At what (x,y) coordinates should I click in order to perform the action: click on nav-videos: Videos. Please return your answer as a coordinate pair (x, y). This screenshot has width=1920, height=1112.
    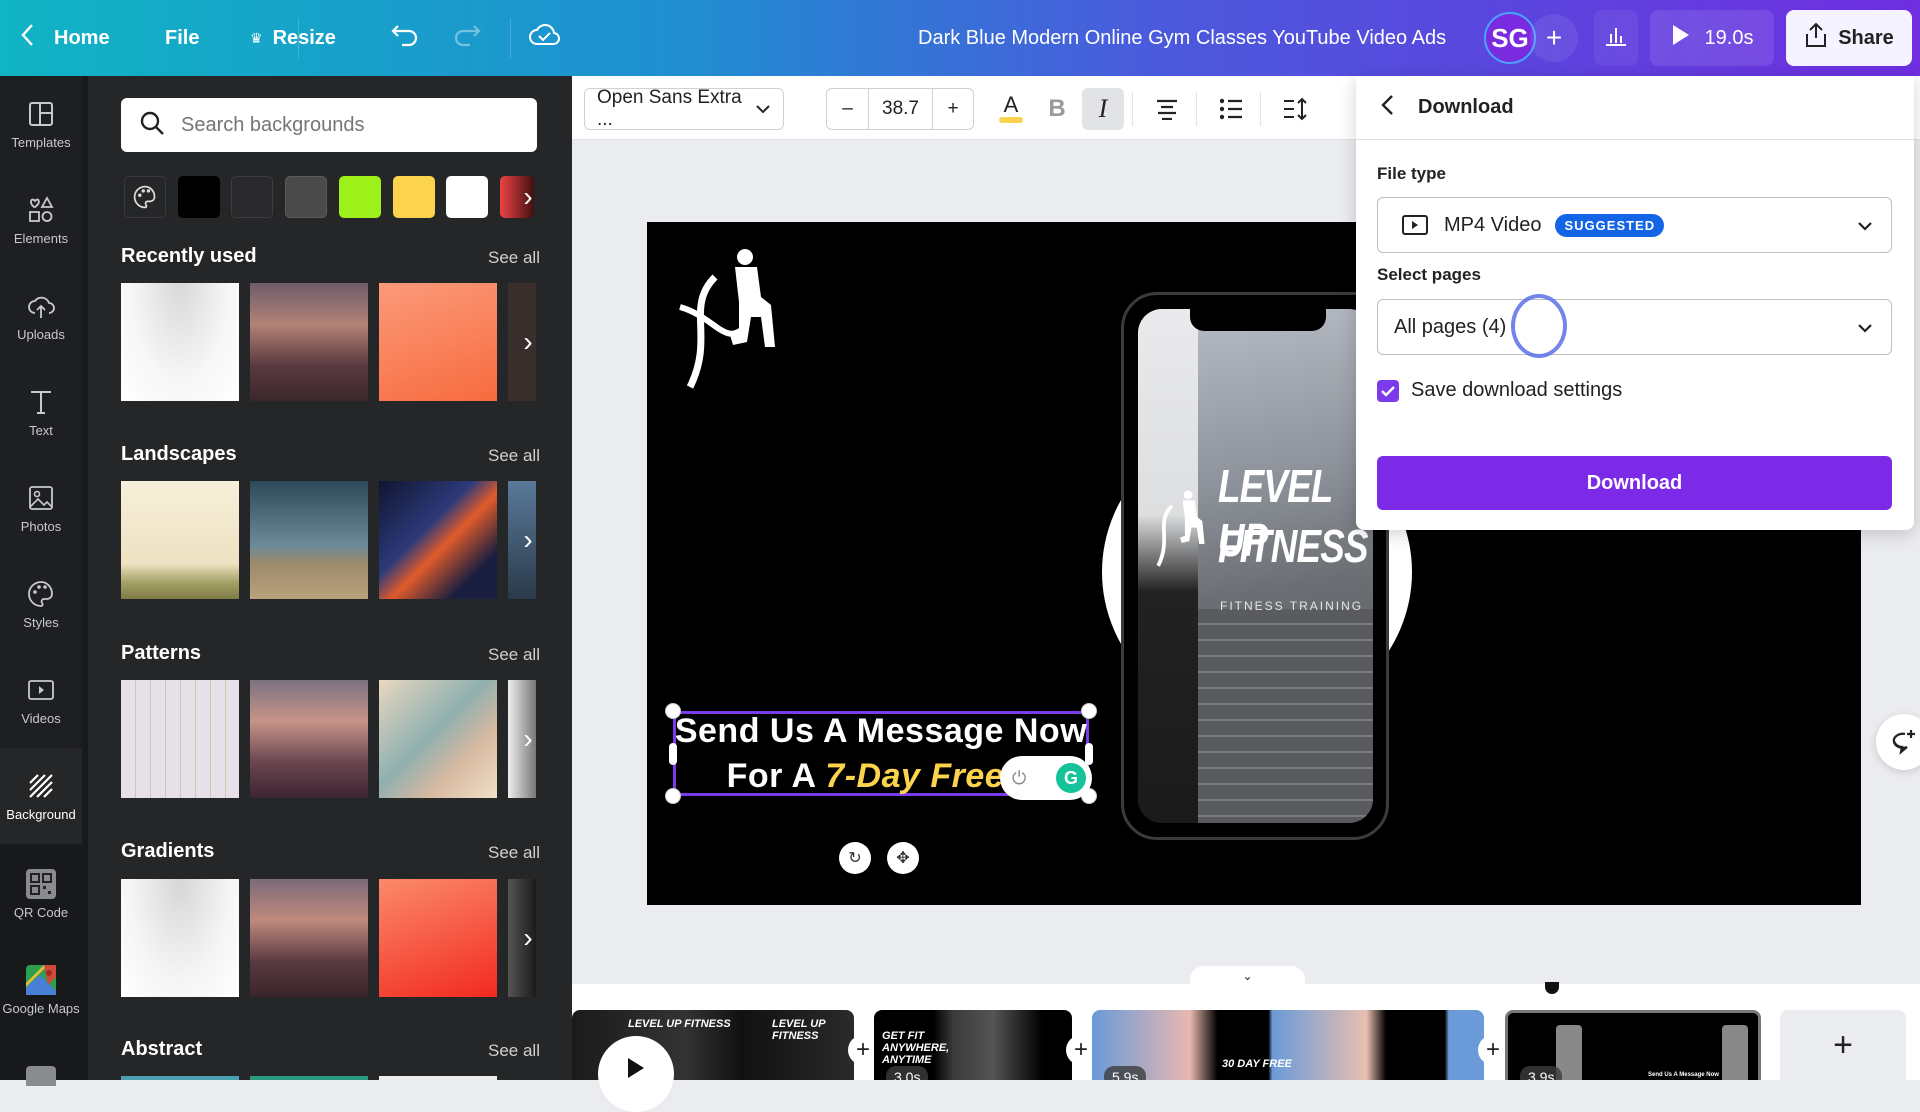
    Looking at the image, I should click on (41, 700).